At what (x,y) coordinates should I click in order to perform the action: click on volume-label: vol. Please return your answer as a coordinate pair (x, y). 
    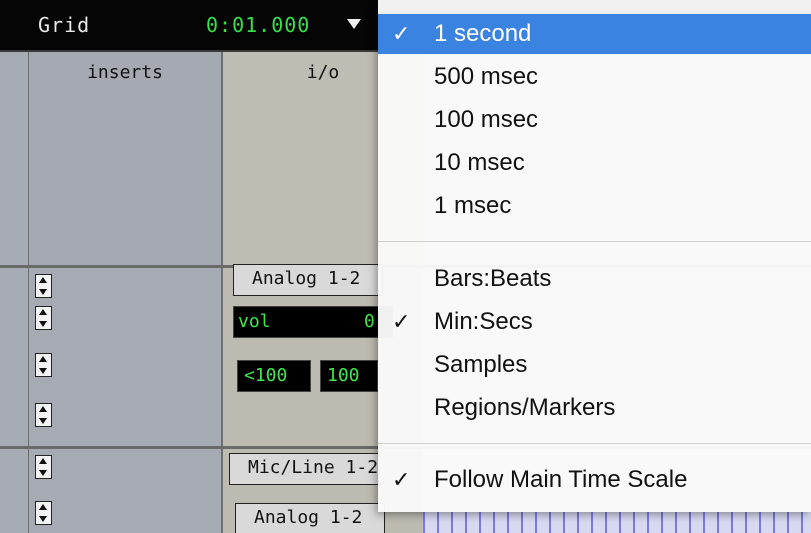
    Looking at the image, I should click on (254, 321).